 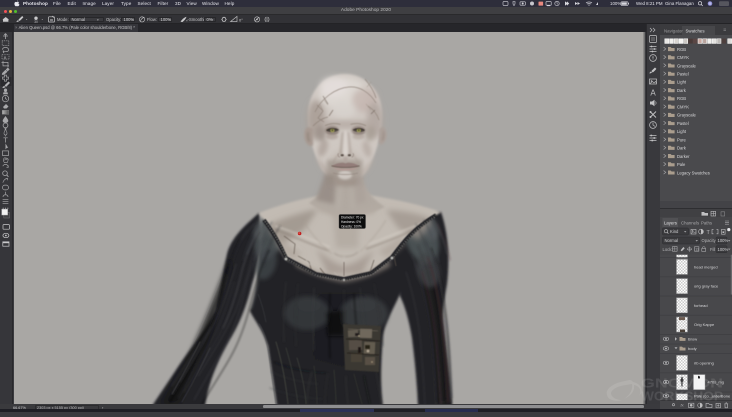 What do you see at coordinates (696, 30) in the screenshot?
I see `svg-text: Swatches` at bounding box center [696, 30].